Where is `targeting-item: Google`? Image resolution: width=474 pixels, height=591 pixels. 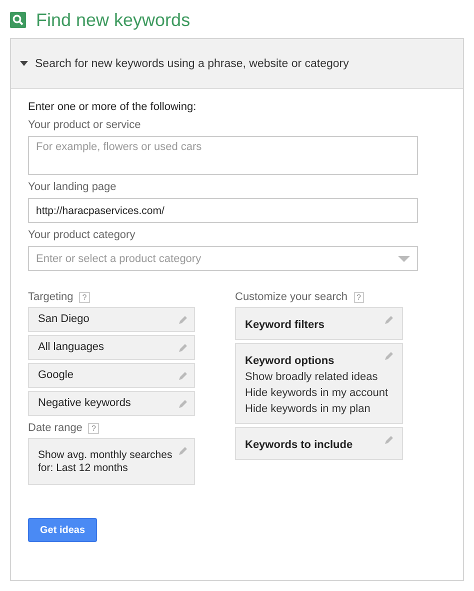
targeting-item: Google is located at coordinates (111, 375).